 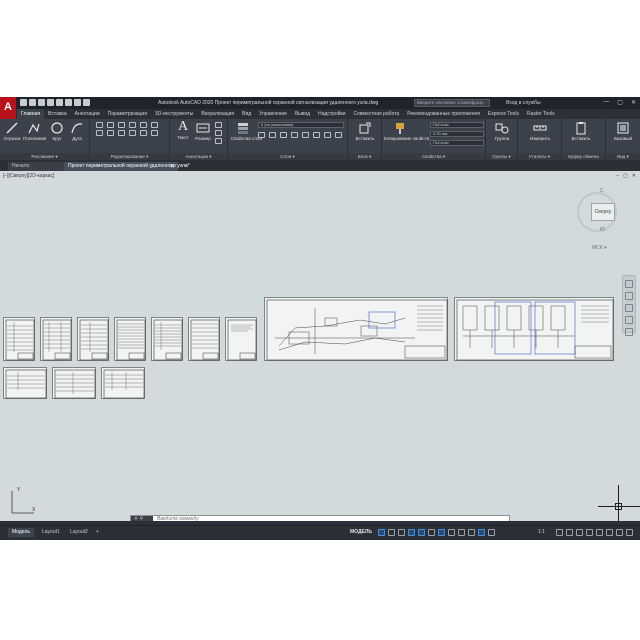 I want to click on scale-icon, so click(x=132, y=133).